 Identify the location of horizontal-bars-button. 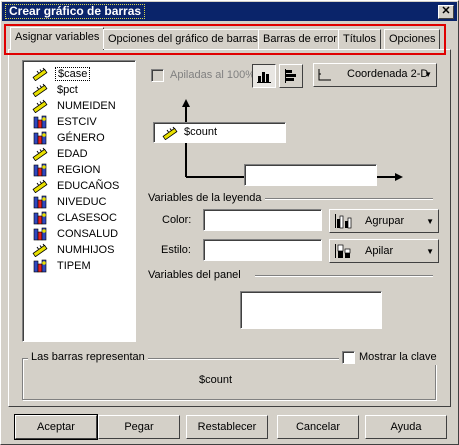
(291, 76).